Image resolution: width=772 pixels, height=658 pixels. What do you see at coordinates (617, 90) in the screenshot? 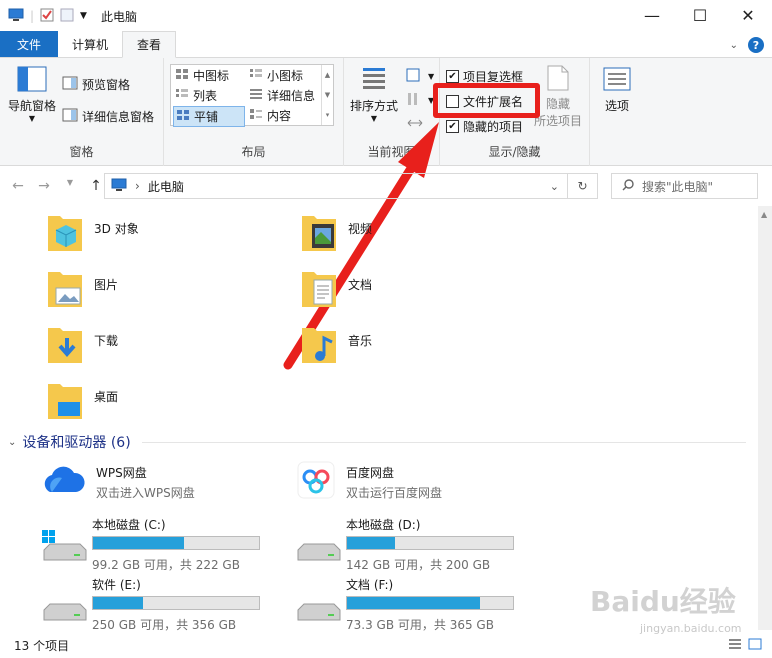
I see `options-button: 选项` at bounding box center [617, 90].